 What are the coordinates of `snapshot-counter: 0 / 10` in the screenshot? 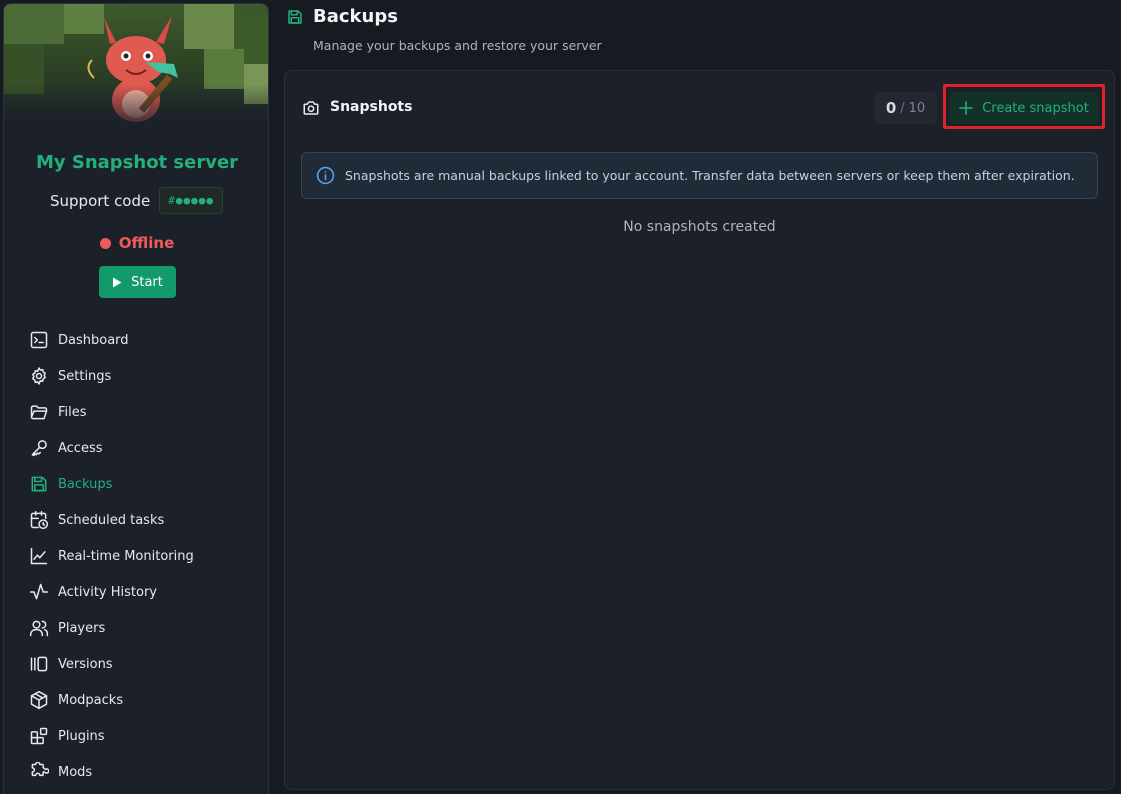 It's located at (905, 108).